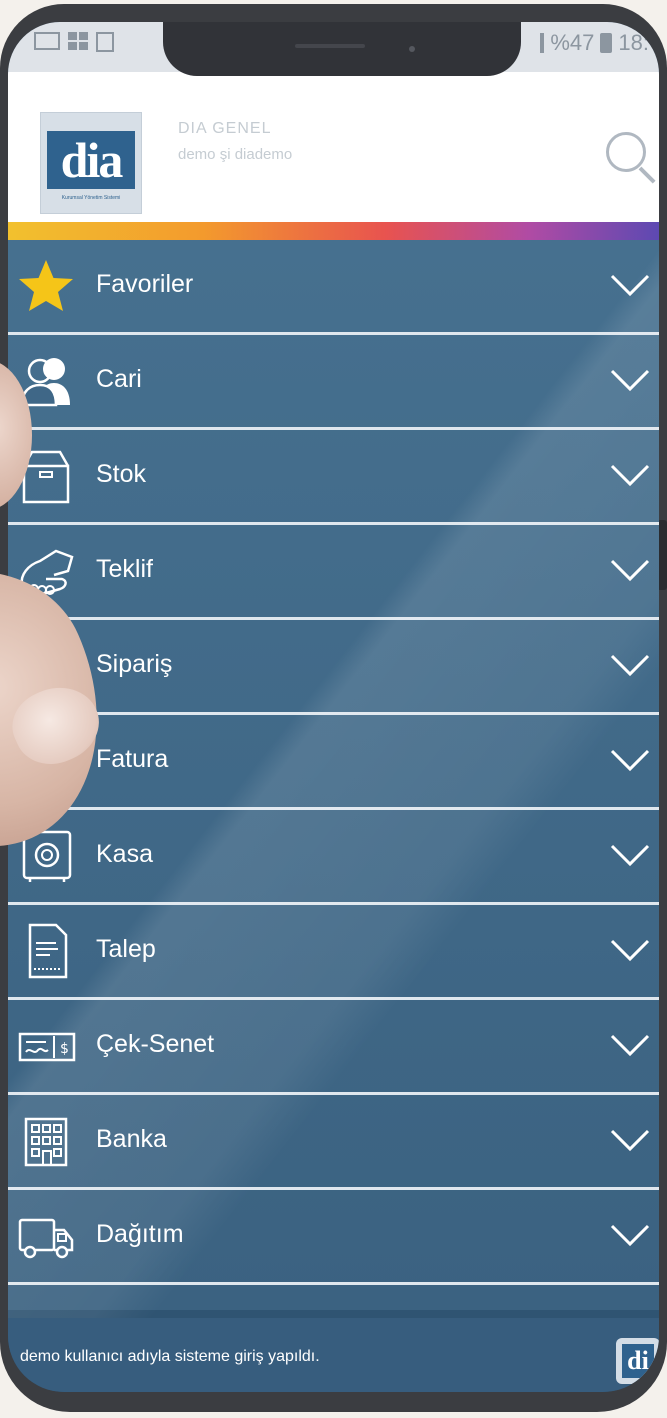  Describe the element at coordinates (119, 379) in the screenshot. I see `menu-item-label: Cari` at that location.